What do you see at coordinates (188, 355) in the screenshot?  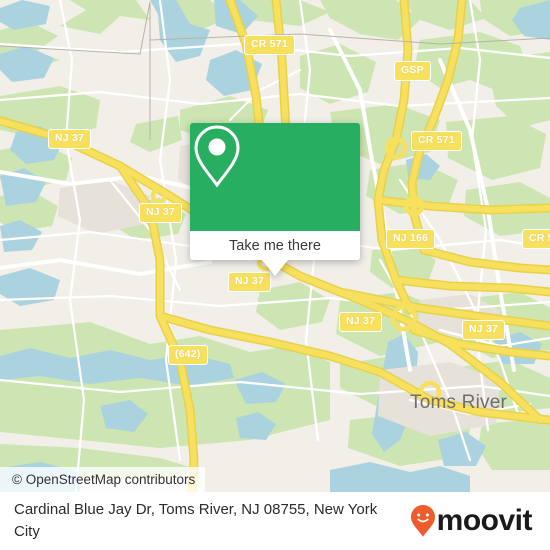 I see `road-shield: (642)` at bounding box center [188, 355].